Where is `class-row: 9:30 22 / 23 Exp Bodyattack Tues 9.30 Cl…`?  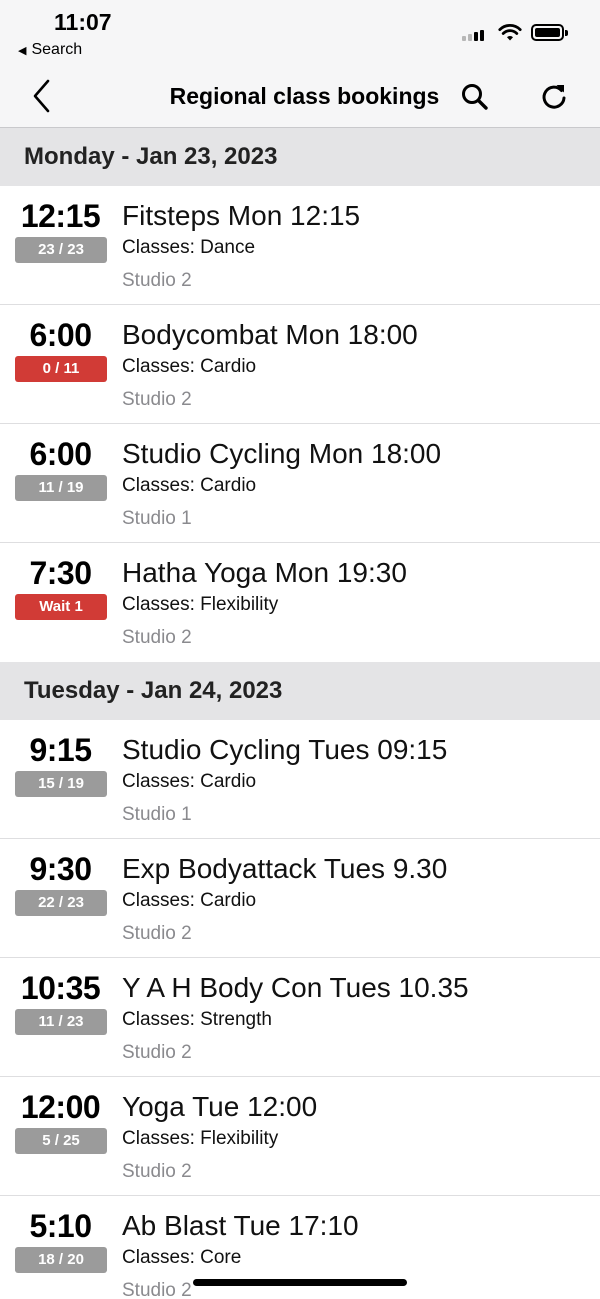
class-row: 9:30 22 / 23 Exp Bodyattack Tues 9.30 Cl… is located at coordinates (300, 898).